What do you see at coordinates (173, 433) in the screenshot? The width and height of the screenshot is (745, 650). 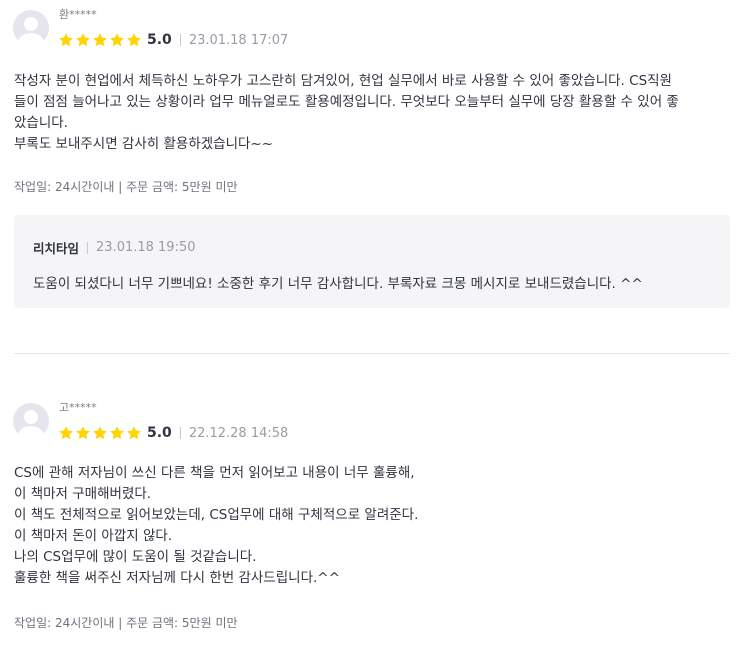 I see `rating-line: 5.0 22.12.28 14:58` at bounding box center [173, 433].